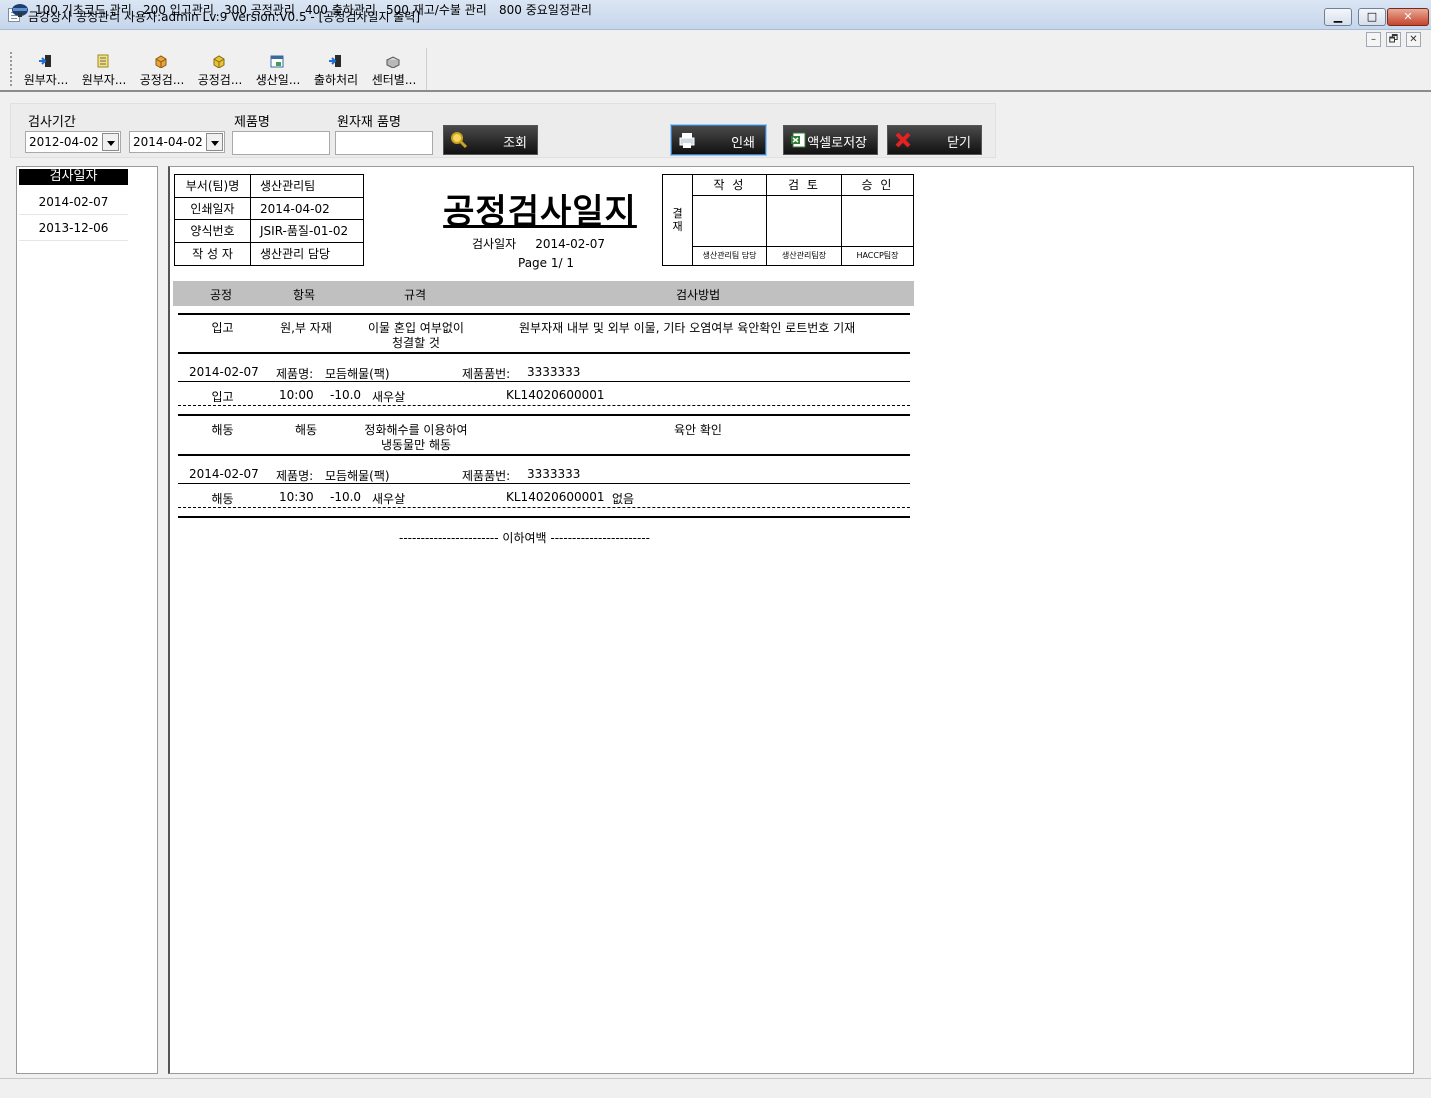 This screenshot has width=1431, height=1098. Describe the element at coordinates (304, 295) in the screenshot. I see `column-item: 항목` at that location.